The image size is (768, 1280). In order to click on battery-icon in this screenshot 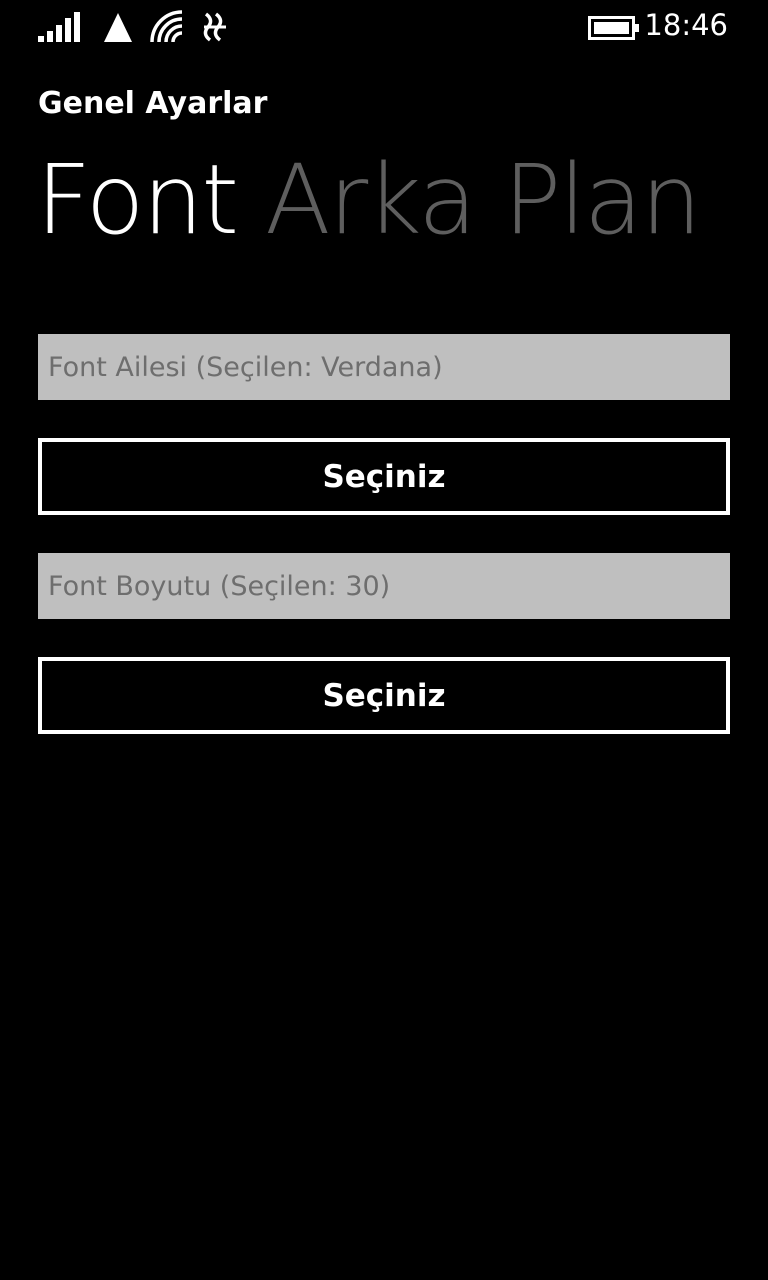, I will do `click(614, 33)`.